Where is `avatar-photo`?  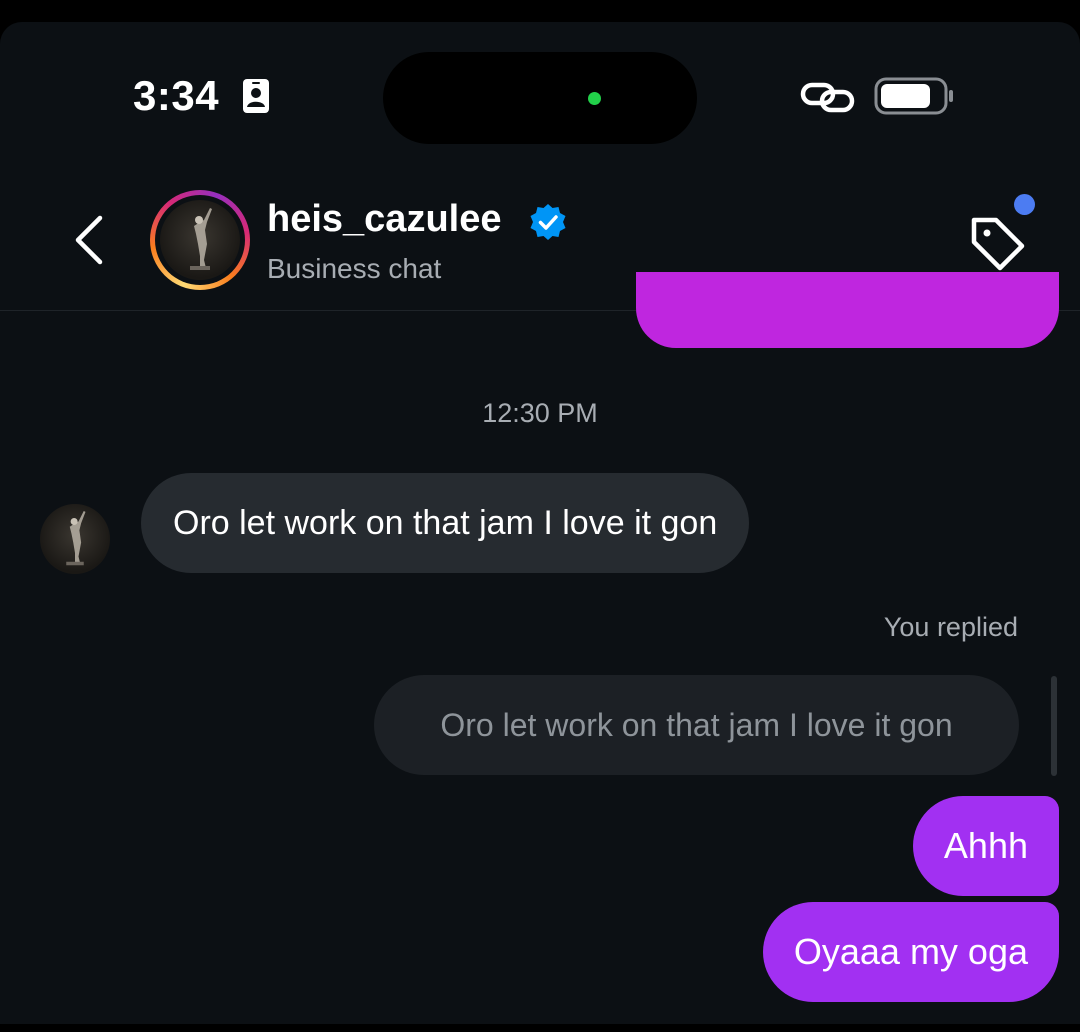
avatar-photo is located at coordinates (200, 240).